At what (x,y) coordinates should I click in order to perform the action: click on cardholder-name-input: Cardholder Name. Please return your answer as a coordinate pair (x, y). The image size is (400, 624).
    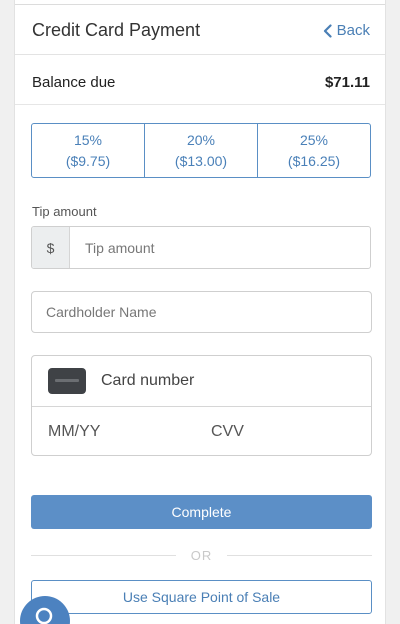
    Looking at the image, I should click on (201, 312).